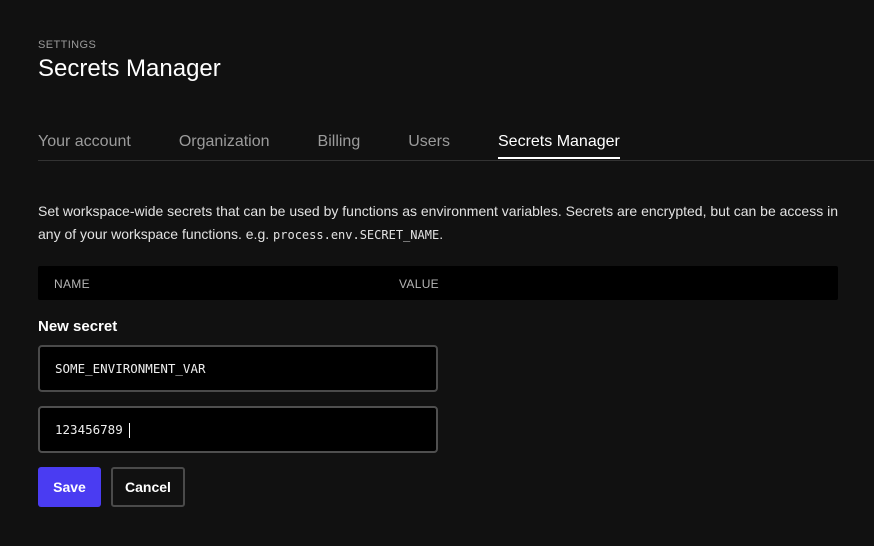 The height and width of the screenshot is (546, 874). What do you see at coordinates (67, 45) in the screenshot?
I see `section-eyebrow: SETTINGS` at bounding box center [67, 45].